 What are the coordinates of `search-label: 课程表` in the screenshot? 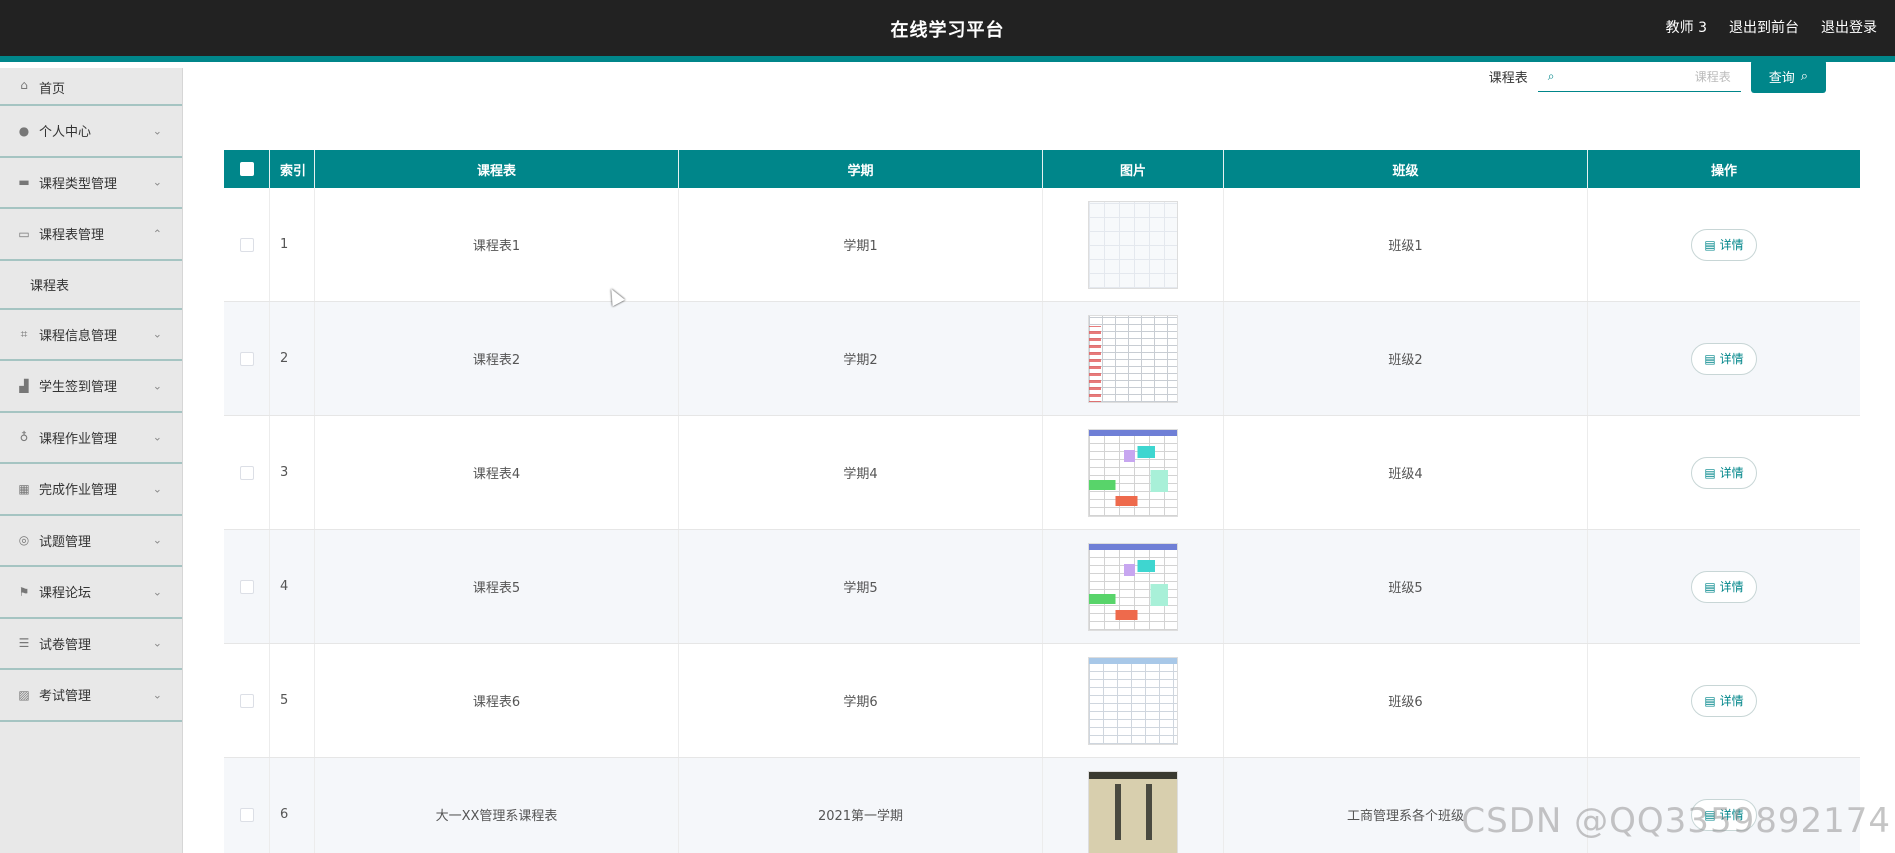 It's located at (1508, 78).